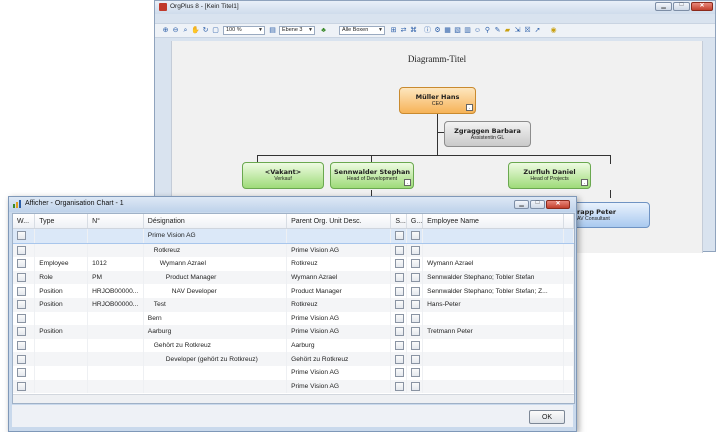  What do you see at coordinates (293, 318) in the screenshot?
I see `table-row: Bern Prime Vision AG` at bounding box center [293, 318].